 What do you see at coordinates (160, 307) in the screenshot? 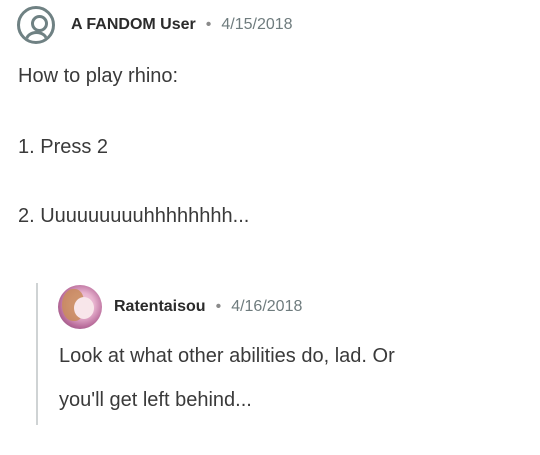
I see `reply-author: Ratentaisou` at bounding box center [160, 307].